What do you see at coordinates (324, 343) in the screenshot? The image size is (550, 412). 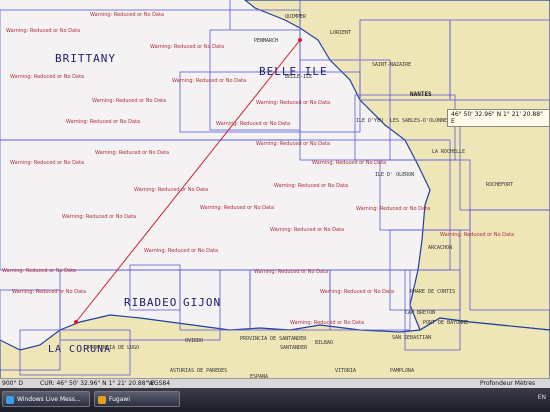 I see `city-label-bilbao: BILBAO` at bounding box center [324, 343].